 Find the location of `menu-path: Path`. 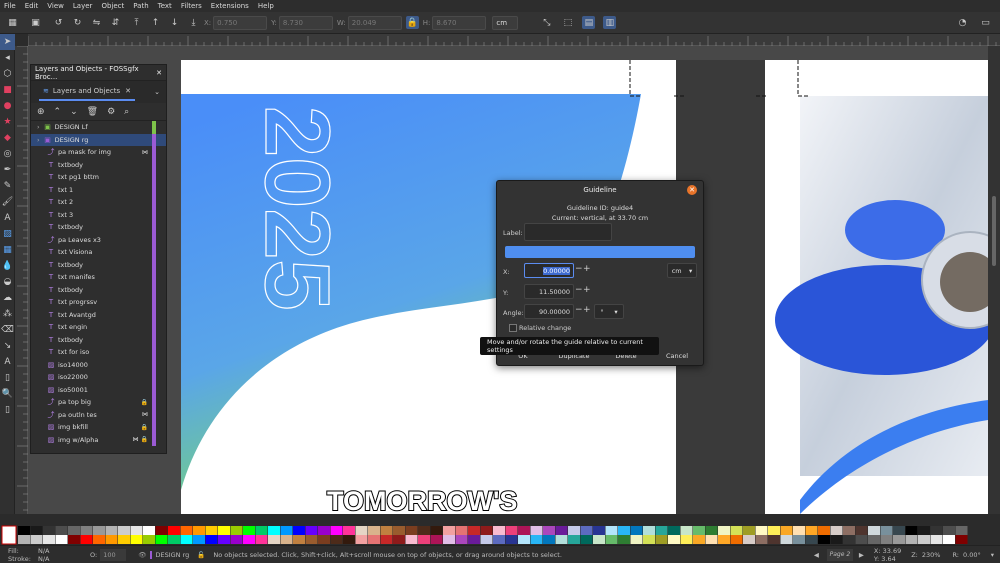

menu-path: Path is located at coordinates (140, 6).